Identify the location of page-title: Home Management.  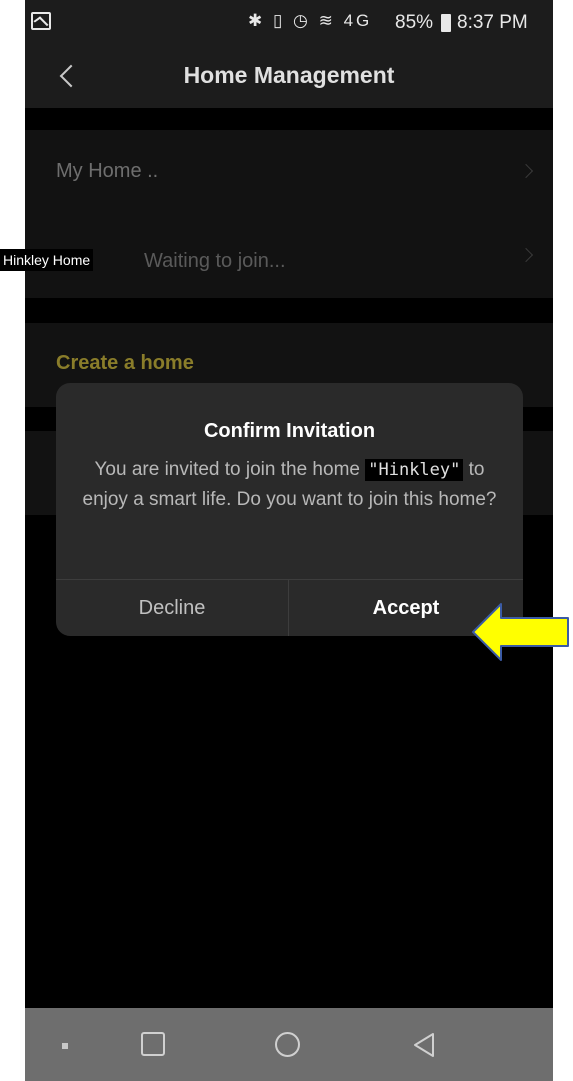
(289, 75).